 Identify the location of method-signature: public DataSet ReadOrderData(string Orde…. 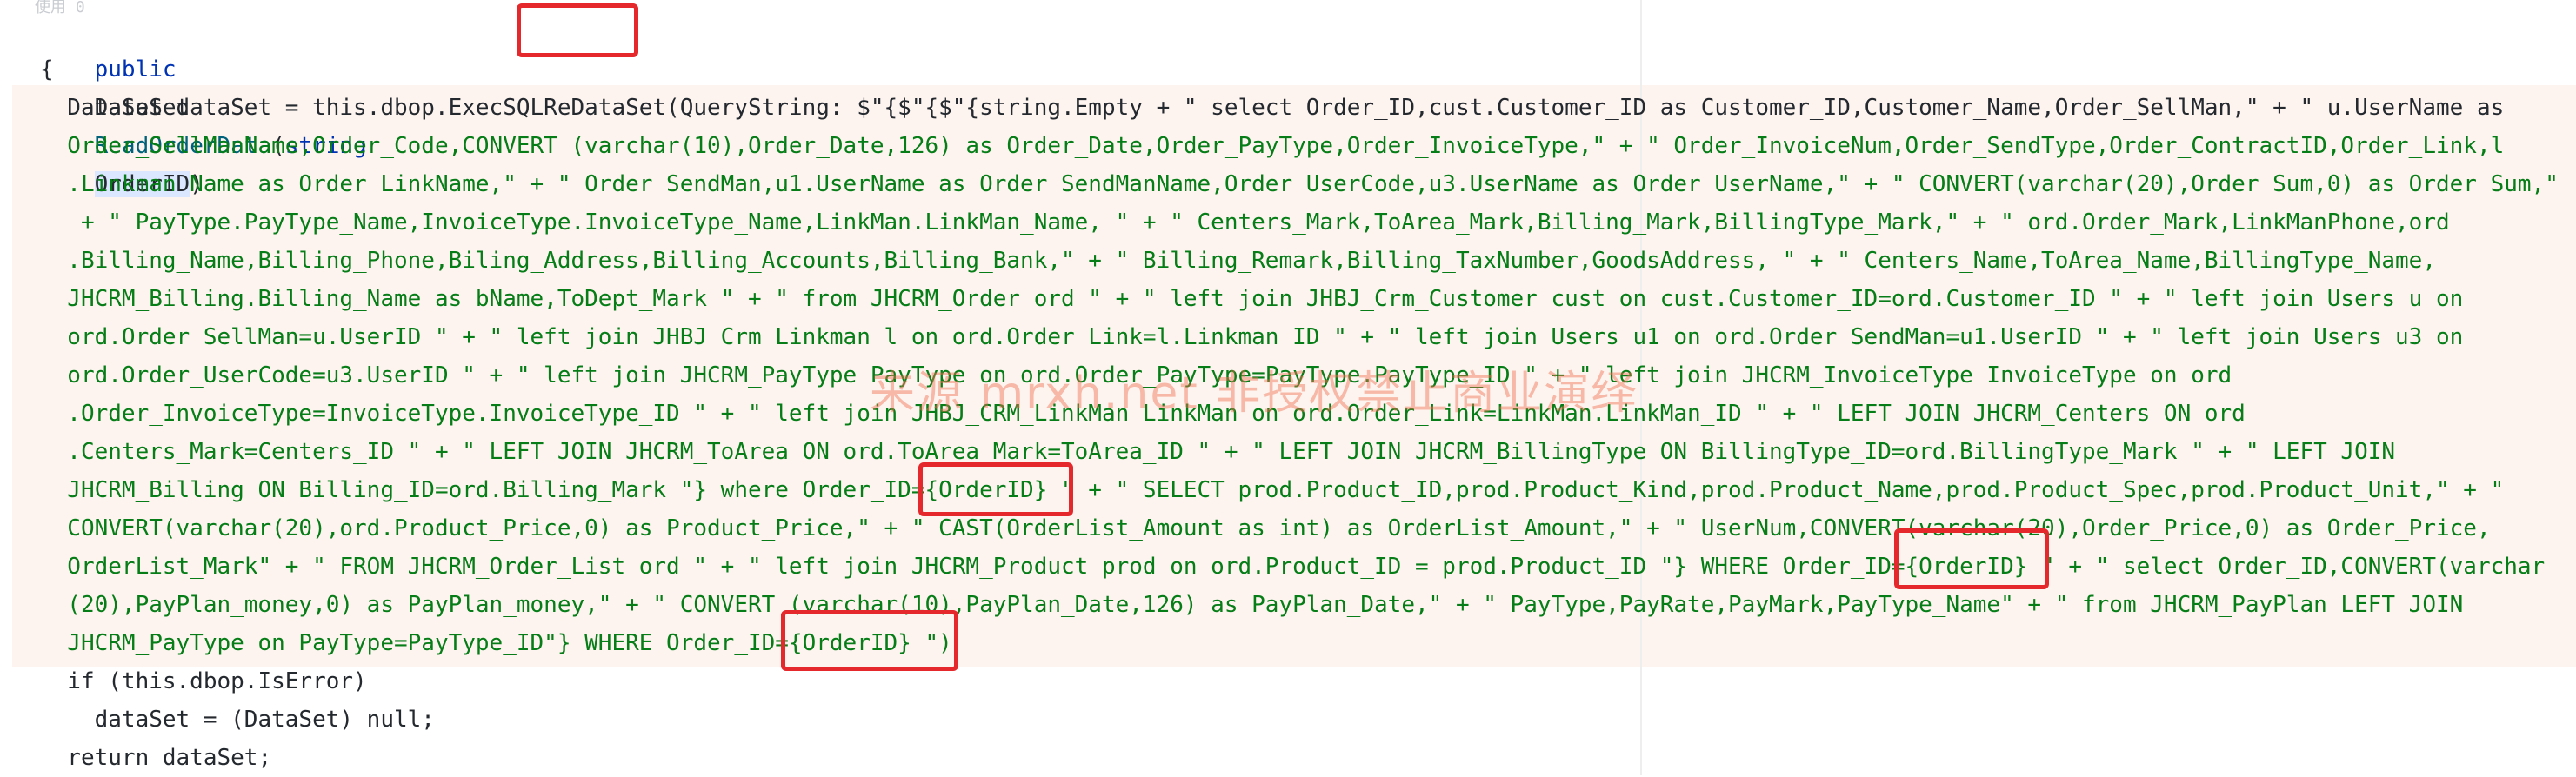
(203, 104).